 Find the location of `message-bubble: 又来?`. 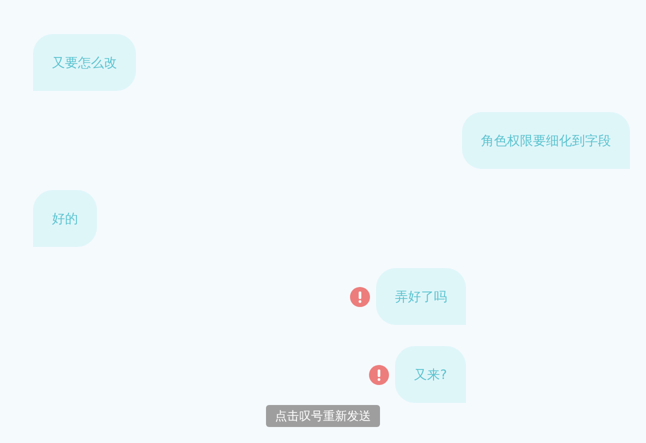

message-bubble: 又来? is located at coordinates (430, 374).